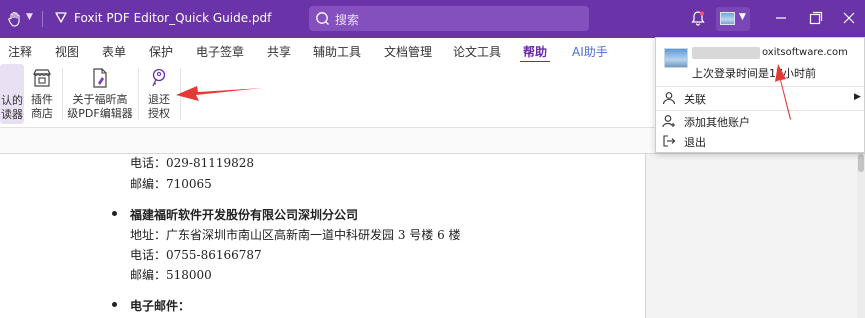  I want to click on document-title: Foxit PDF Editor_Quick Guide.pdf, so click(173, 18).